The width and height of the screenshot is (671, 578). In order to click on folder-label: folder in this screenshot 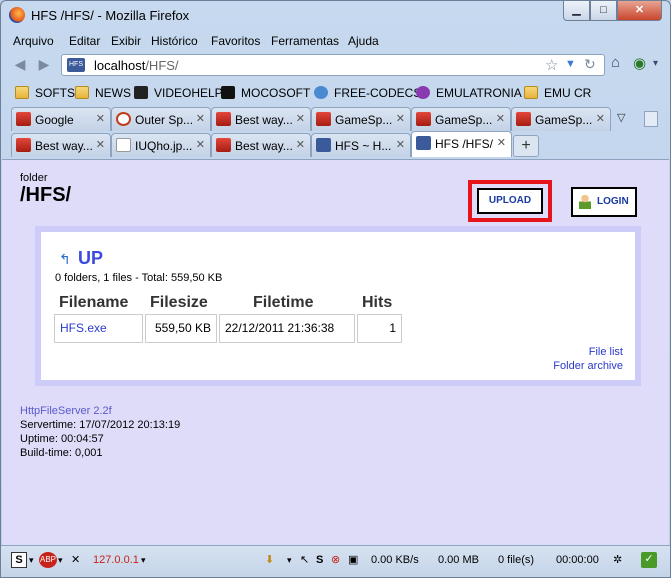, I will do `click(34, 178)`.